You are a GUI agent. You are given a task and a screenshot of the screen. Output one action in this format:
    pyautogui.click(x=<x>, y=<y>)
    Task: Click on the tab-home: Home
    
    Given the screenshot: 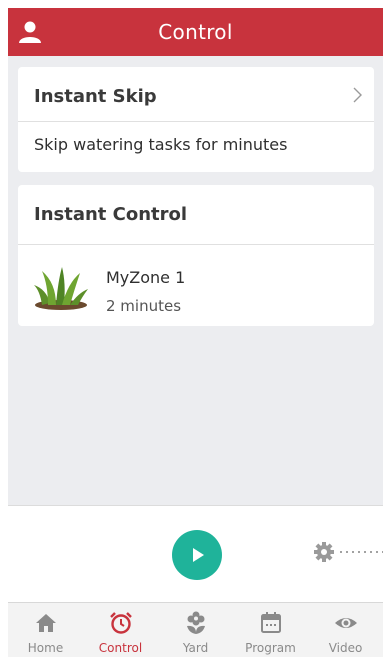 What is the action you would take?
    pyautogui.click(x=45, y=630)
    